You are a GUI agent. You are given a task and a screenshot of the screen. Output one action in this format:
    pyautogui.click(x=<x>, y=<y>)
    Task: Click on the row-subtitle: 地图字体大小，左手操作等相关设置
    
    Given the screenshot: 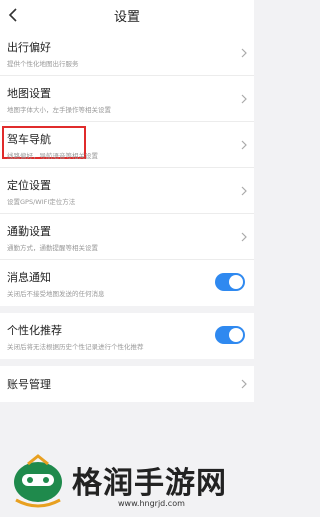 What is the action you would take?
    pyautogui.click(x=59, y=110)
    